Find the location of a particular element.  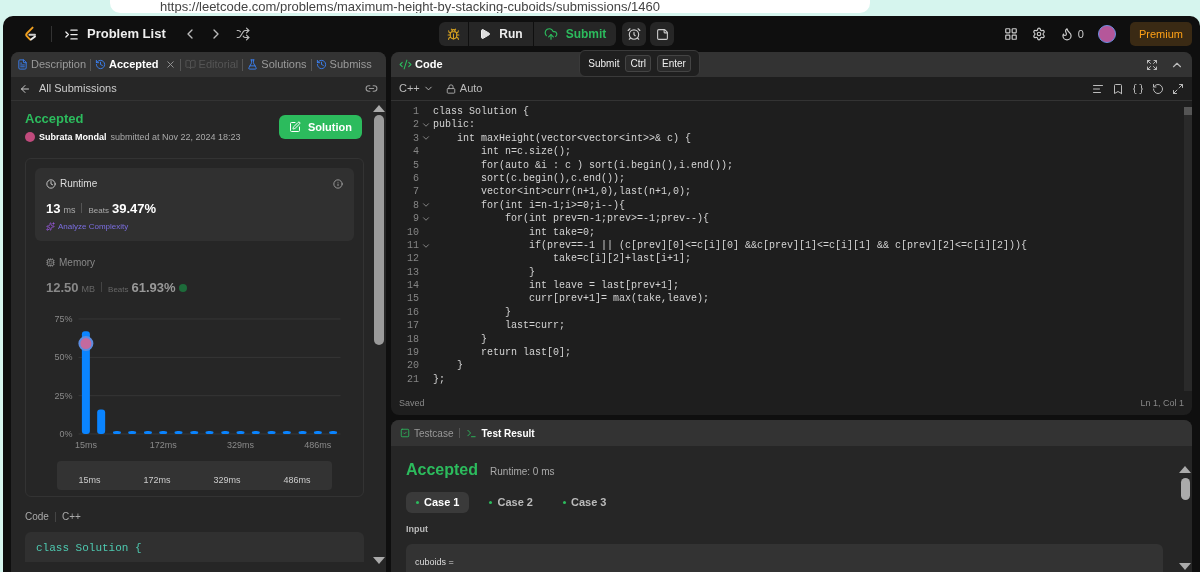

line-number: 7 is located at coordinates (415, 192).